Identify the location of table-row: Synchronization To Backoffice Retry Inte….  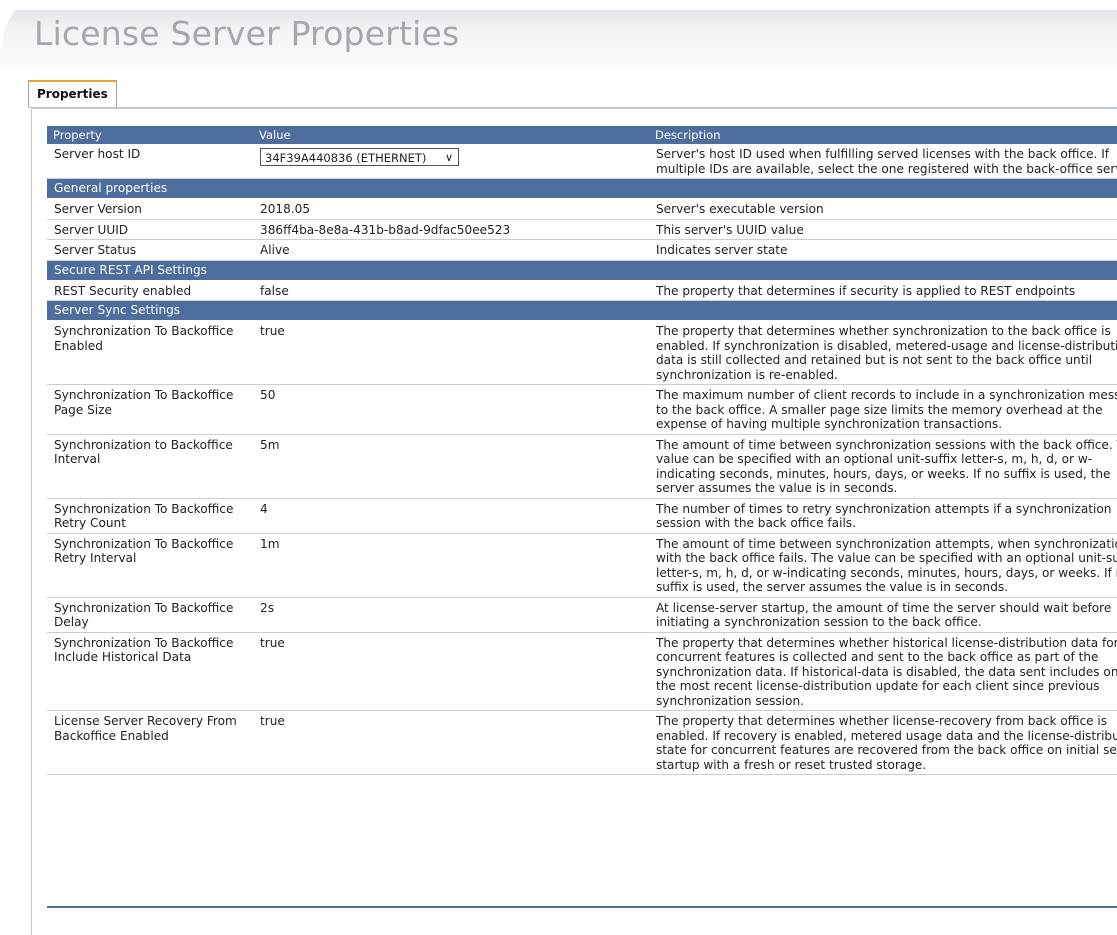
(582, 565).